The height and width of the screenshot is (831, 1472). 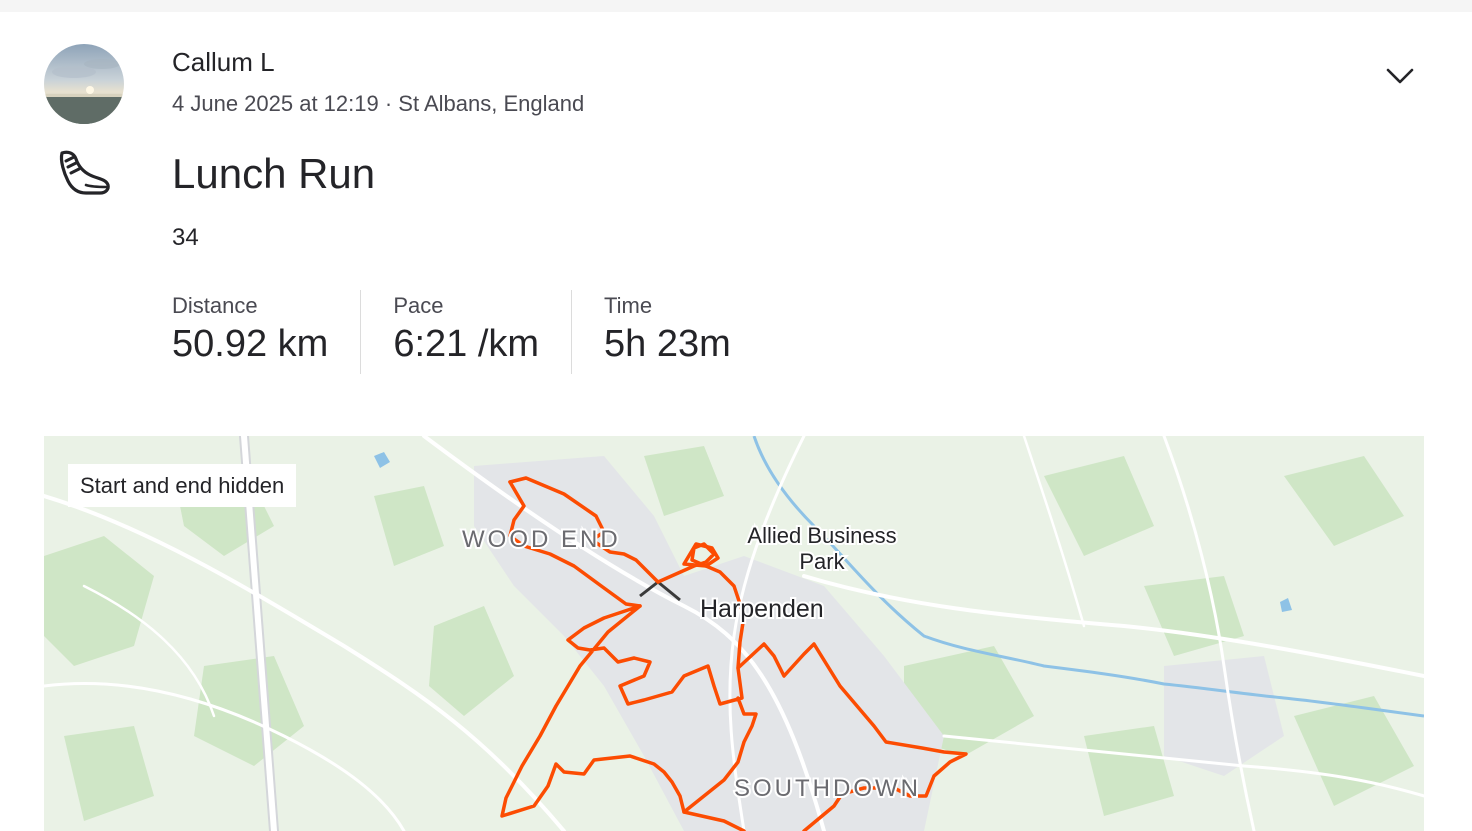 I want to click on athlete-name: Callum L, so click(x=223, y=62).